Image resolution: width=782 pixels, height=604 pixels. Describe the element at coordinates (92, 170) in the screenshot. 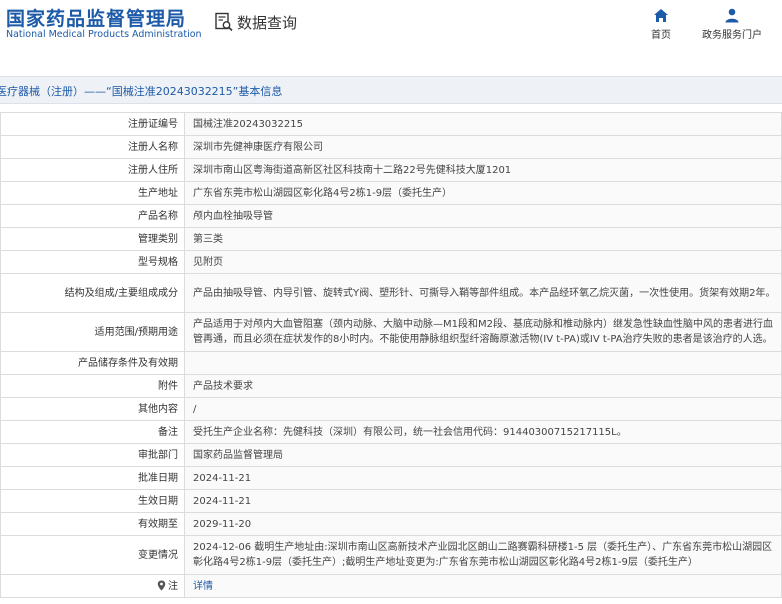

I see `row-label: 注册人住所` at that location.